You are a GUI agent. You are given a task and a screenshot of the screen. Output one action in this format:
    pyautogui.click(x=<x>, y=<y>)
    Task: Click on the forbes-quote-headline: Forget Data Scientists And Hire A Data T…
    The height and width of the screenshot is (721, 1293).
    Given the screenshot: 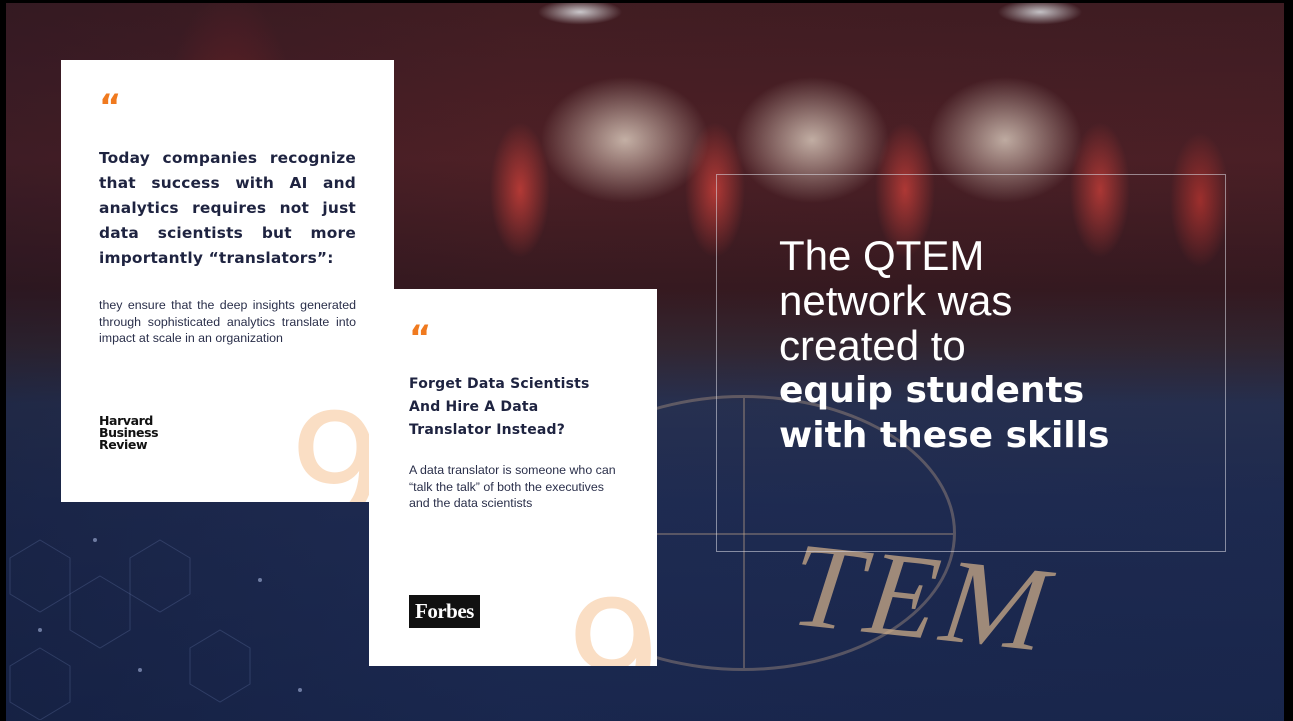 What is the action you would take?
    pyautogui.click(x=499, y=407)
    